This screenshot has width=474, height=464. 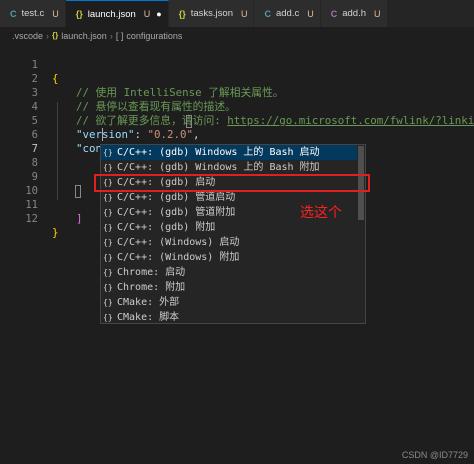 I want to click on suggestion-label: Chrome: 启动, so click(x=151, y=272).